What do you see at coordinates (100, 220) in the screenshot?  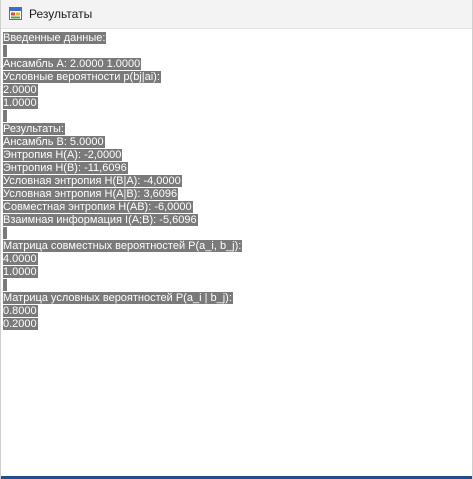 I see `output-line-text: Взаимная информация I(A;B): -5,6096` at bounding box center [100, 220].